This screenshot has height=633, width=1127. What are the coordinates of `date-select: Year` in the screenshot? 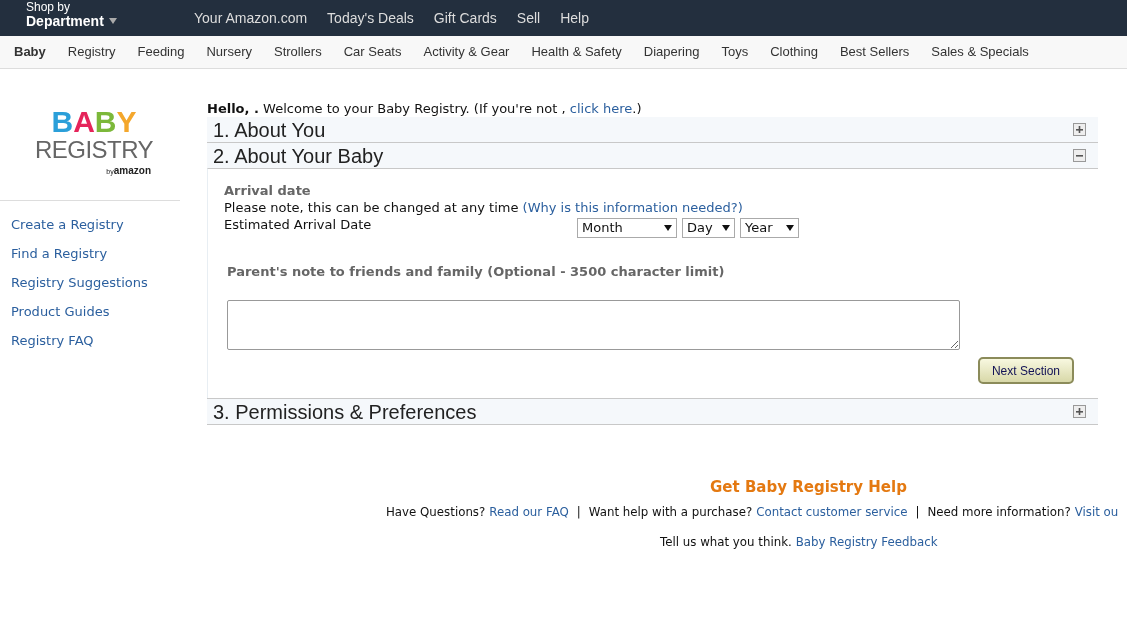 It's located at (769, 228).